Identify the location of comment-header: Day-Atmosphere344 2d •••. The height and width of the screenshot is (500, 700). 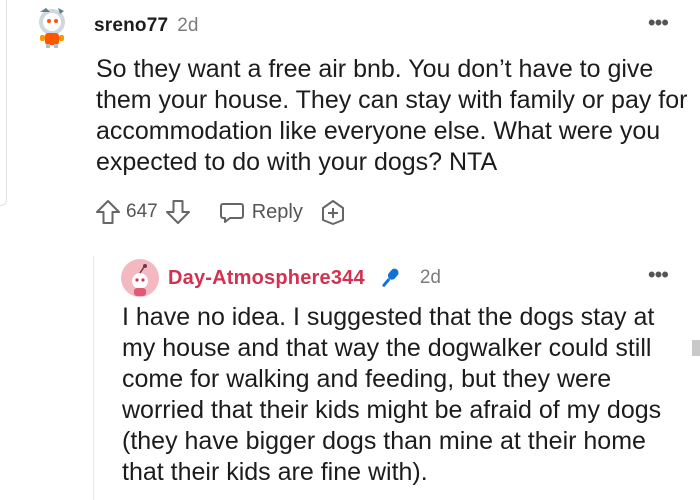
(390, 278).